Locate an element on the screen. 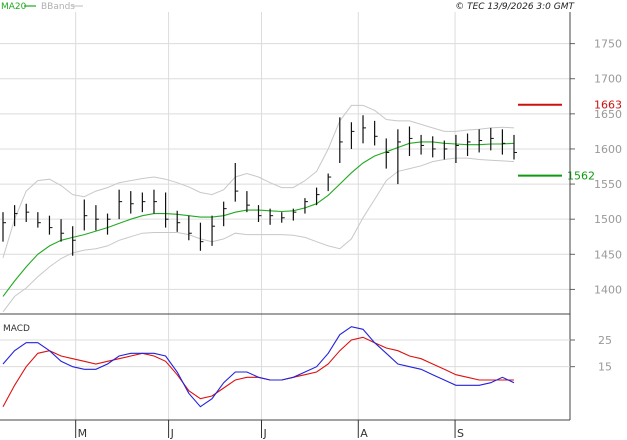  price-tick-label: 1450 is located at coordinates (608, 254).